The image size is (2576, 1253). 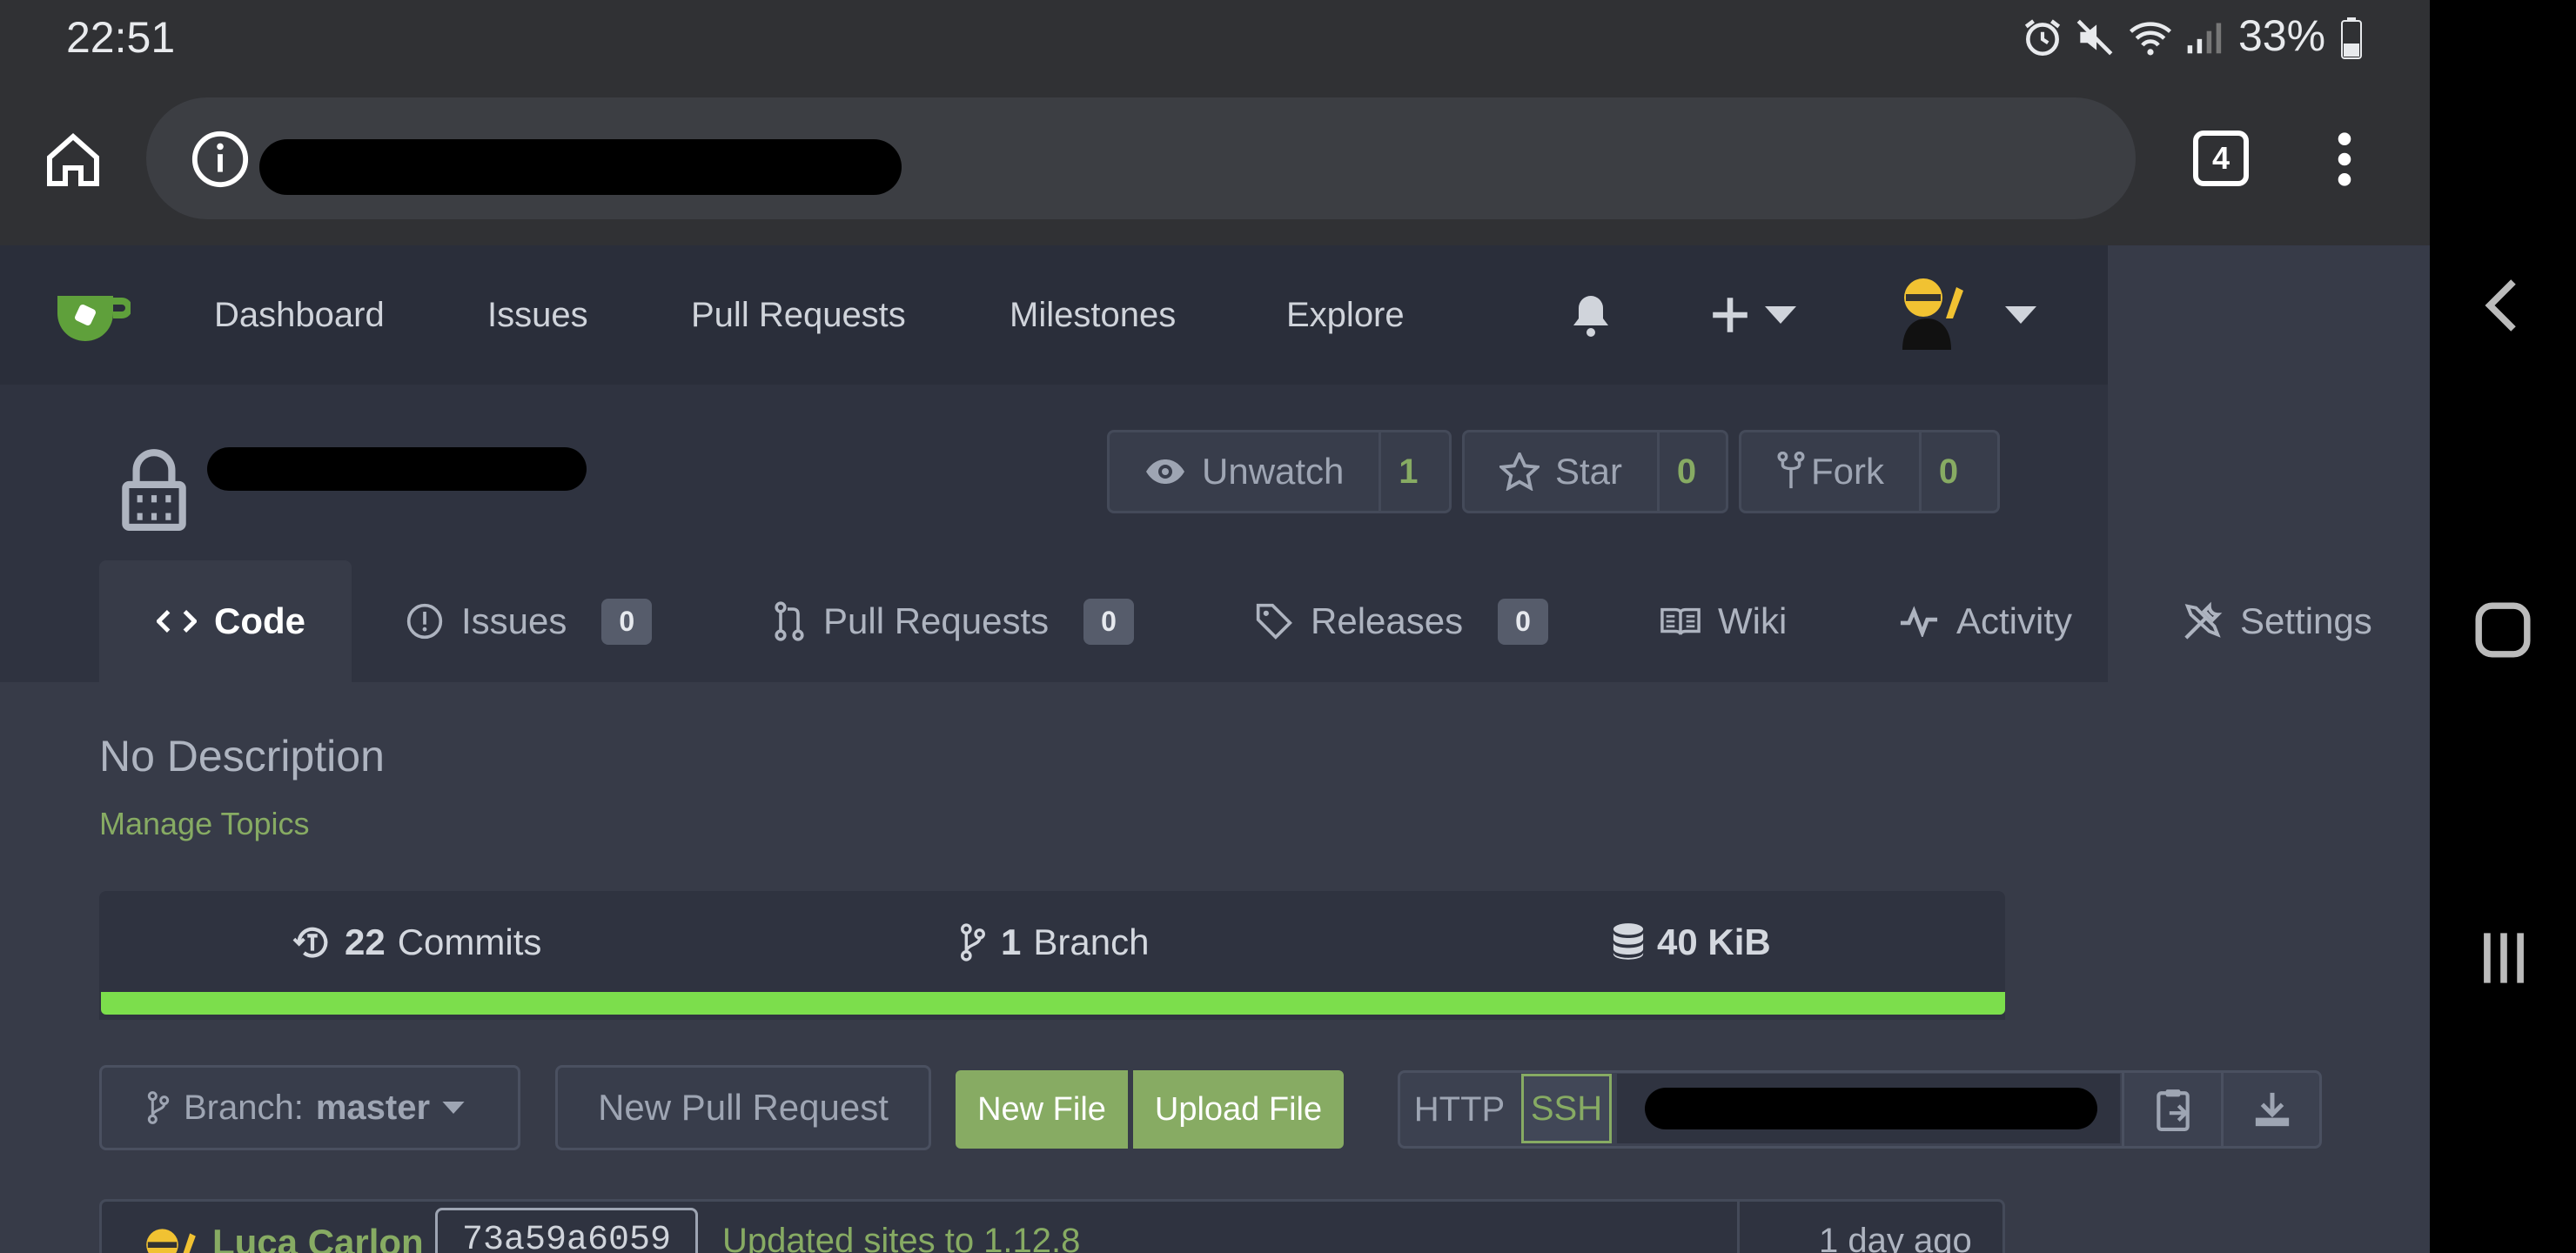 I want to click on fork-button: Fork 0, so click(x=1869, y=471).